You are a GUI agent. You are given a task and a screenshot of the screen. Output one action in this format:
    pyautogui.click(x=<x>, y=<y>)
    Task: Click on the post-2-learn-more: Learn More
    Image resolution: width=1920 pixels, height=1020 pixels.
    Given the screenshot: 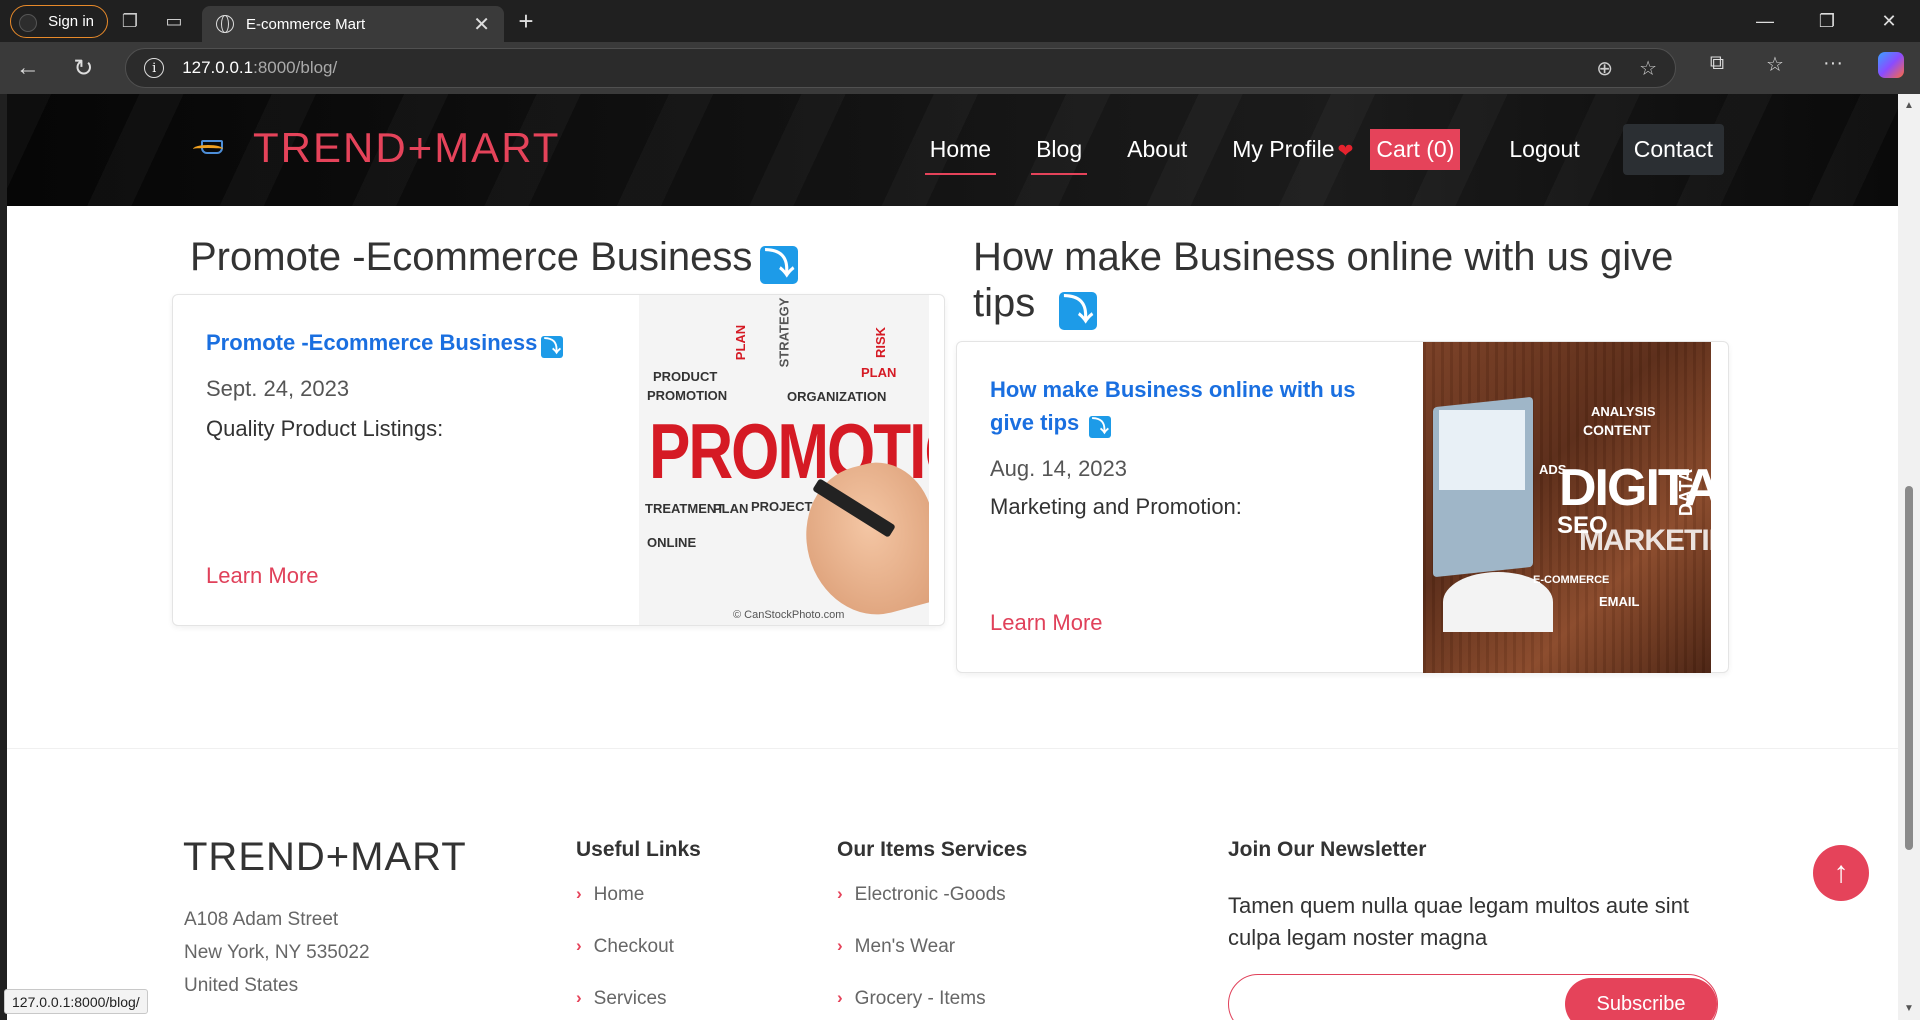 What is the action you would take?
    pyautogui.click(x=1046, y=623)
    